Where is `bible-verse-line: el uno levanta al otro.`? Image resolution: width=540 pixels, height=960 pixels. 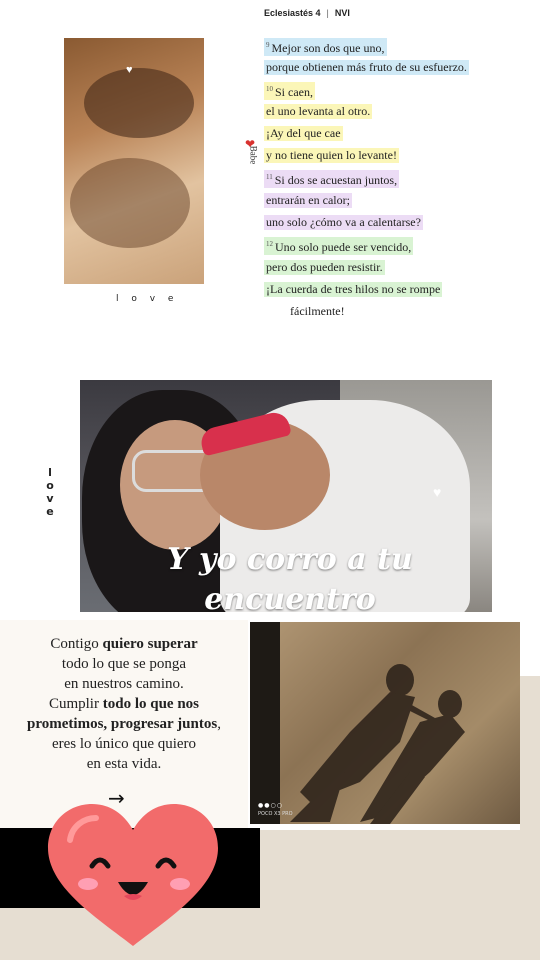
bible-verse-line: el uno levanta al otro. is located at coordinates (318, 111).